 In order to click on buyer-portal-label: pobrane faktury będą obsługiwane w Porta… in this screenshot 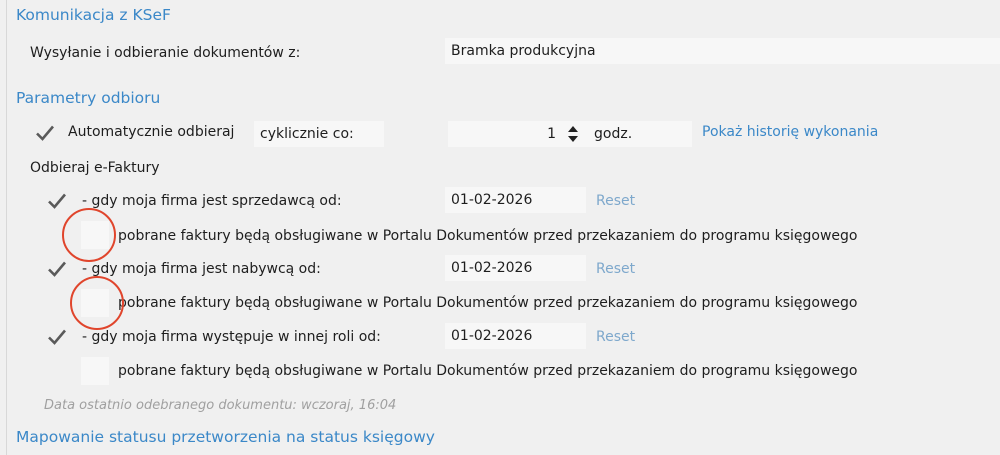, I will do `click(488, 303)`.